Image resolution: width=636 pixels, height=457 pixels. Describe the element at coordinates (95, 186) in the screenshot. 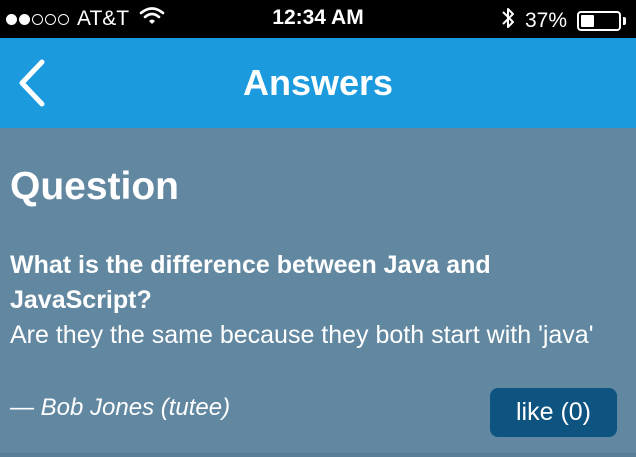

I see `section-heading: Question` at that location.